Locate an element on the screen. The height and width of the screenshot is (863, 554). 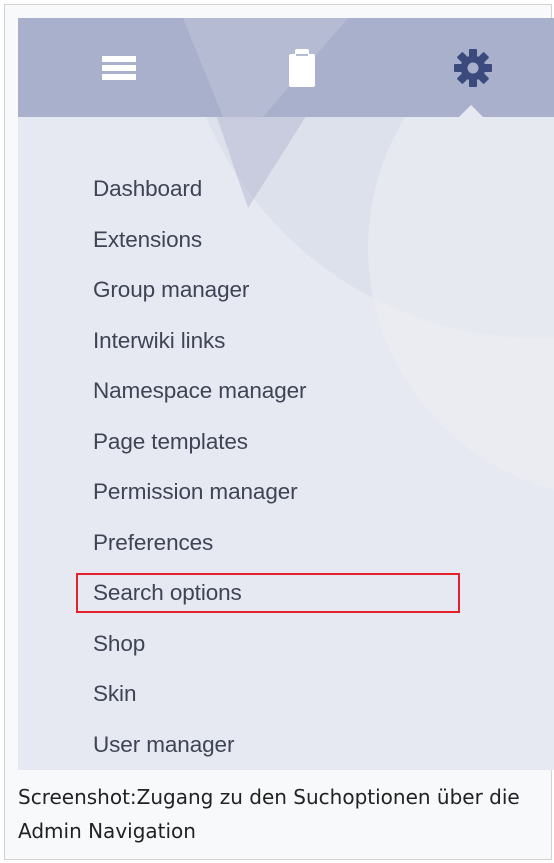
active-tab-caret is located at coordinates (471, 111).